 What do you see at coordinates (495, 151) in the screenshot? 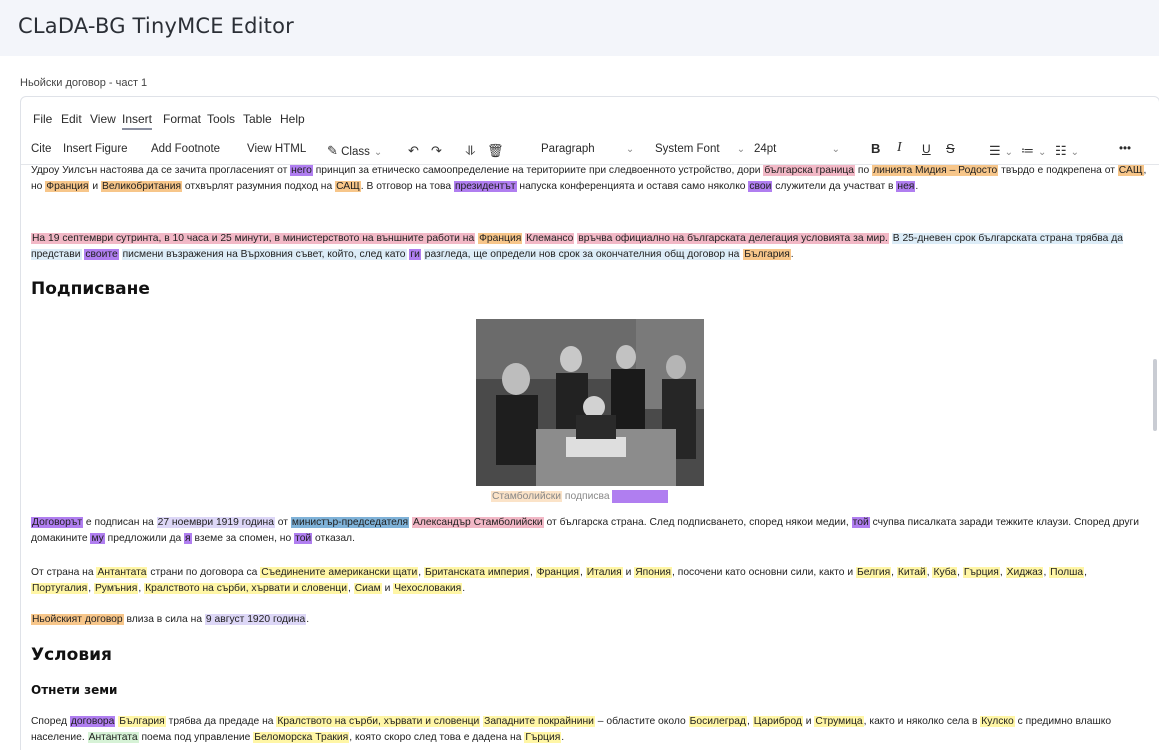
I see `clear-formatting-icon: 🗑` at bounding box center [495, 151].